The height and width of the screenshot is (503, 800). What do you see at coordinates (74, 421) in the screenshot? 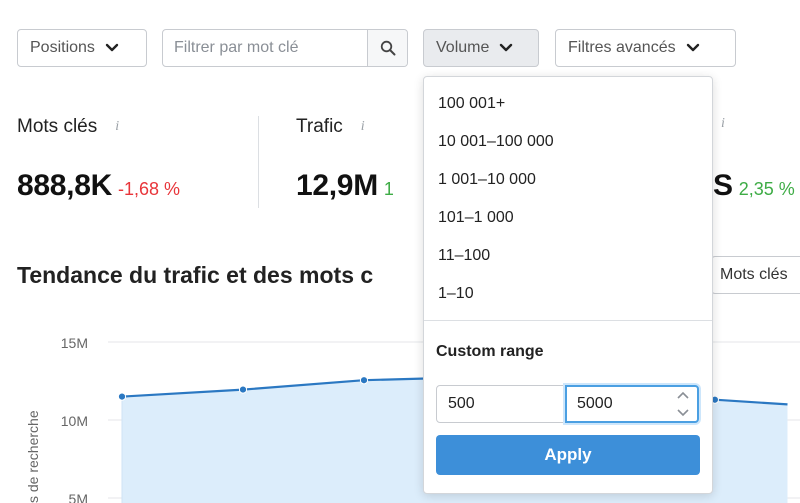
I see `y-tick-label: 10M` at bounding box center [74, 421].